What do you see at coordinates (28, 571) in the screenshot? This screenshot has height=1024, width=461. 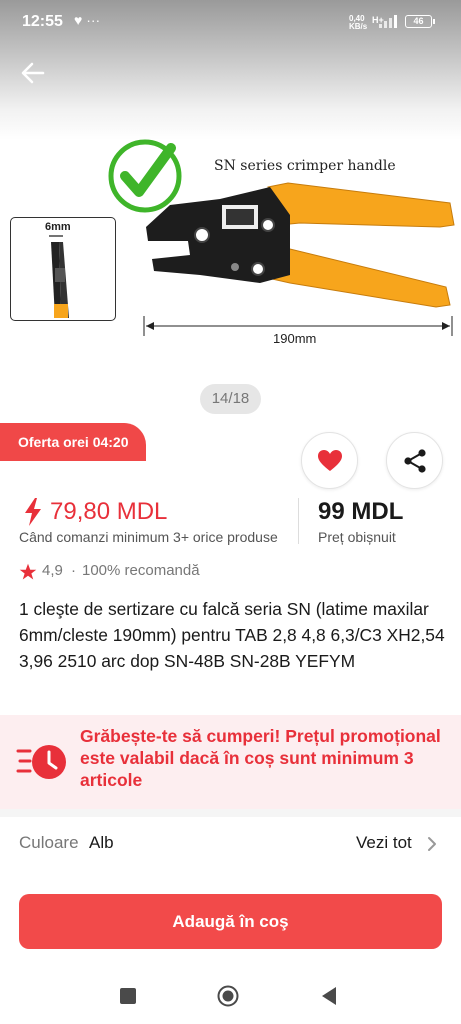 I see `star-icon` at bounding box center [28, 571].